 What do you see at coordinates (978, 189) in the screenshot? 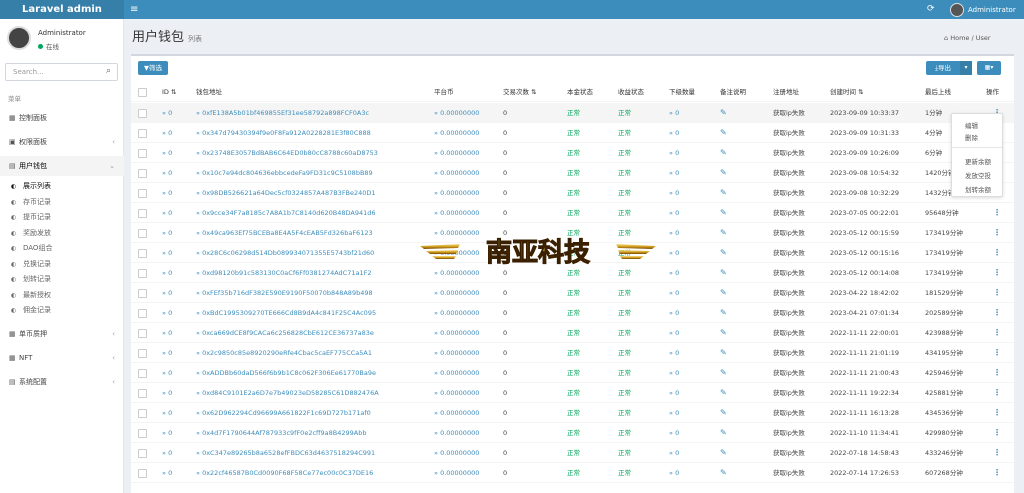
I see `menu-item-transfer: 划转余额` at bounding box center [978, 189].